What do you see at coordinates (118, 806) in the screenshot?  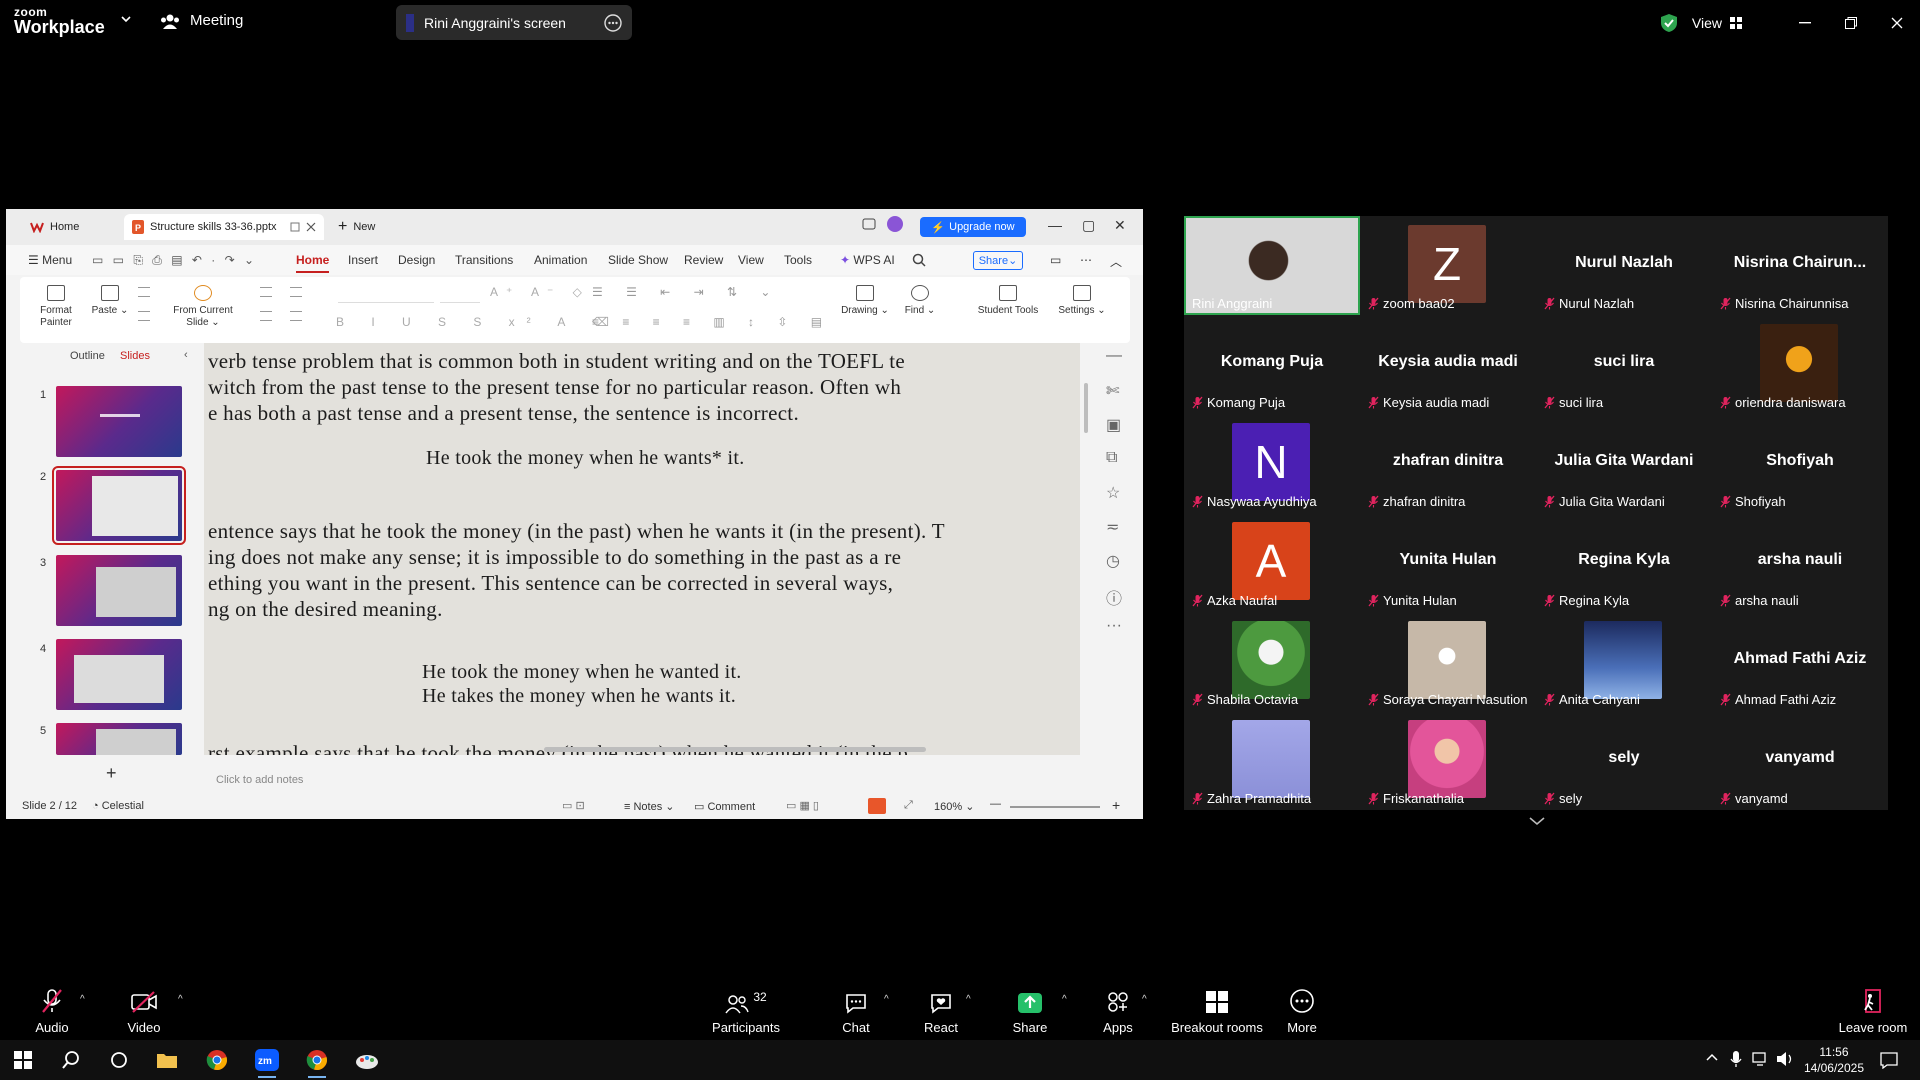 I see `theme-indicator: ◔ Celestial` at bounding box center [118, 806].